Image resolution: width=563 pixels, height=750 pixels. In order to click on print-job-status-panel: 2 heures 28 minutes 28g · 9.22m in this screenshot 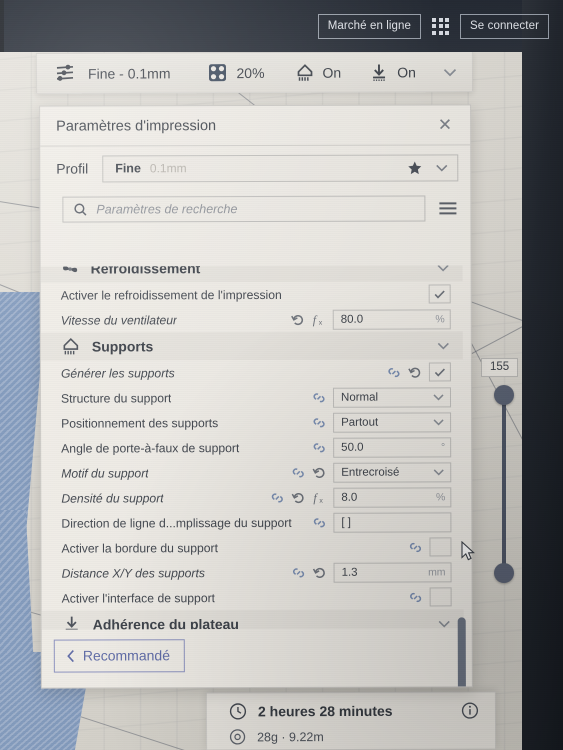, I will do `click(351, 720)`.